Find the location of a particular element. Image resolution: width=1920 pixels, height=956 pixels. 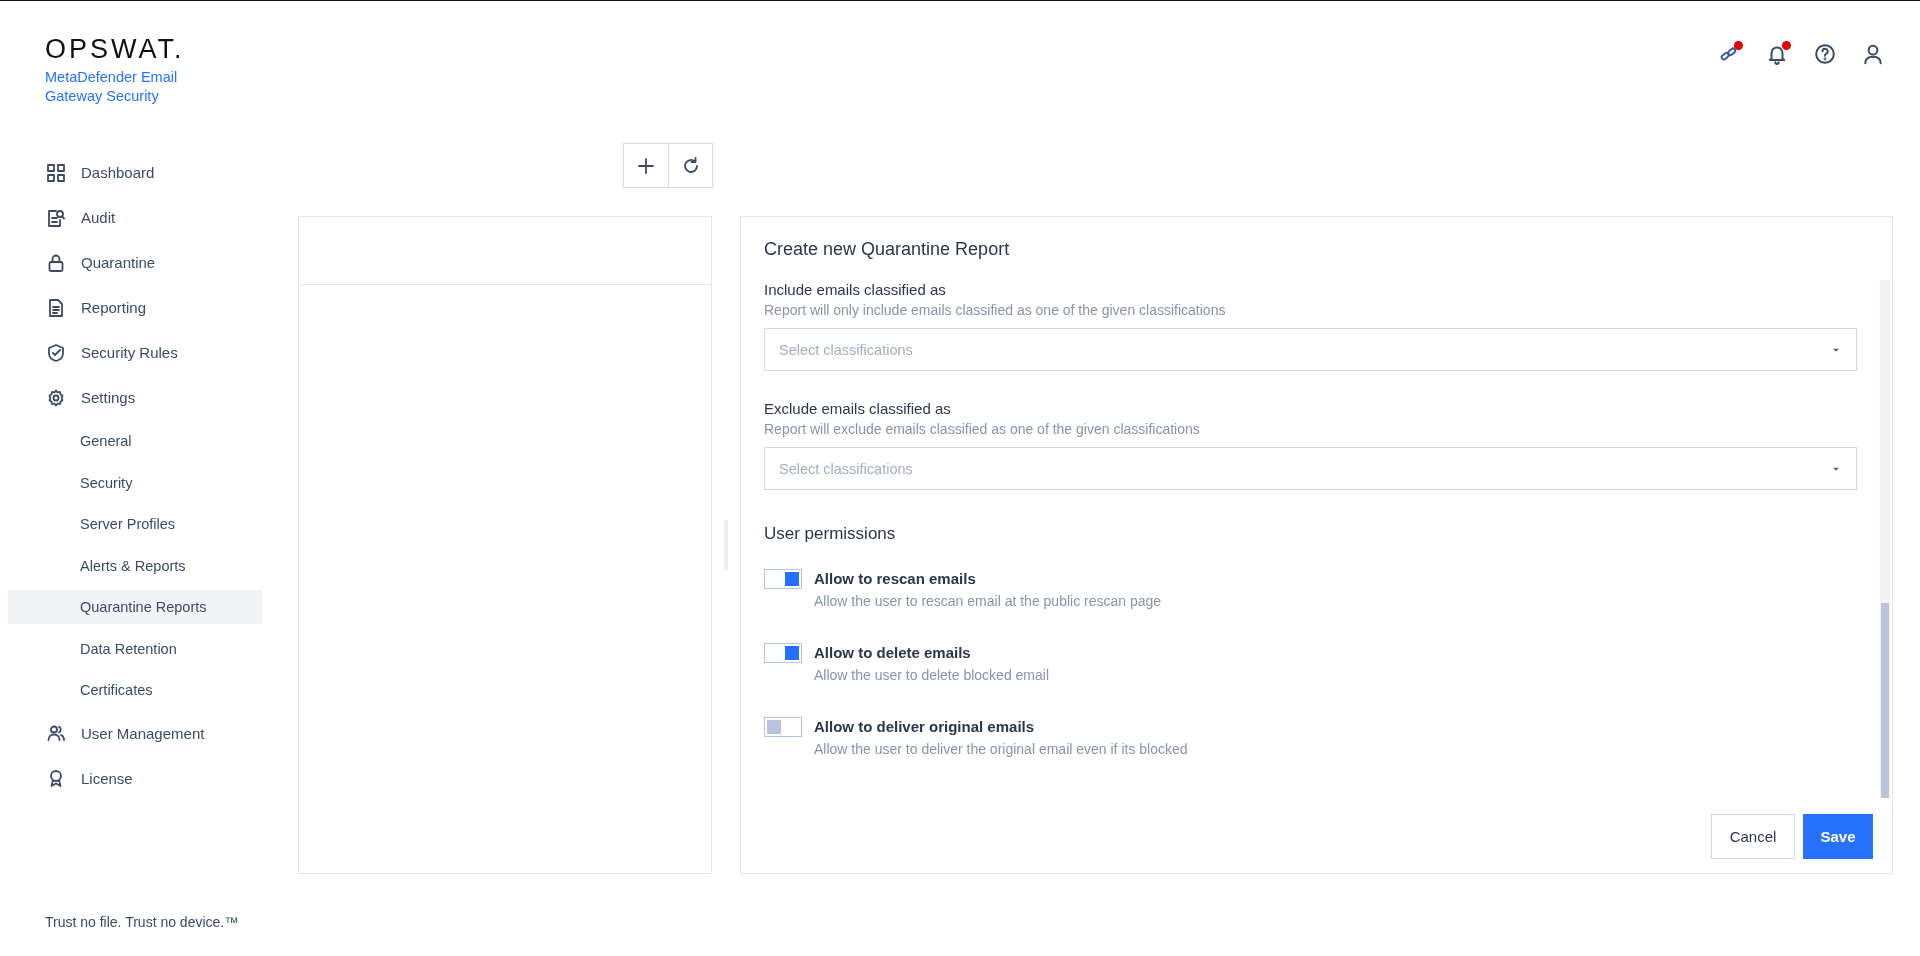

tagline: Trust no file. Trust no device.™ is located at coordinates (142, 922).